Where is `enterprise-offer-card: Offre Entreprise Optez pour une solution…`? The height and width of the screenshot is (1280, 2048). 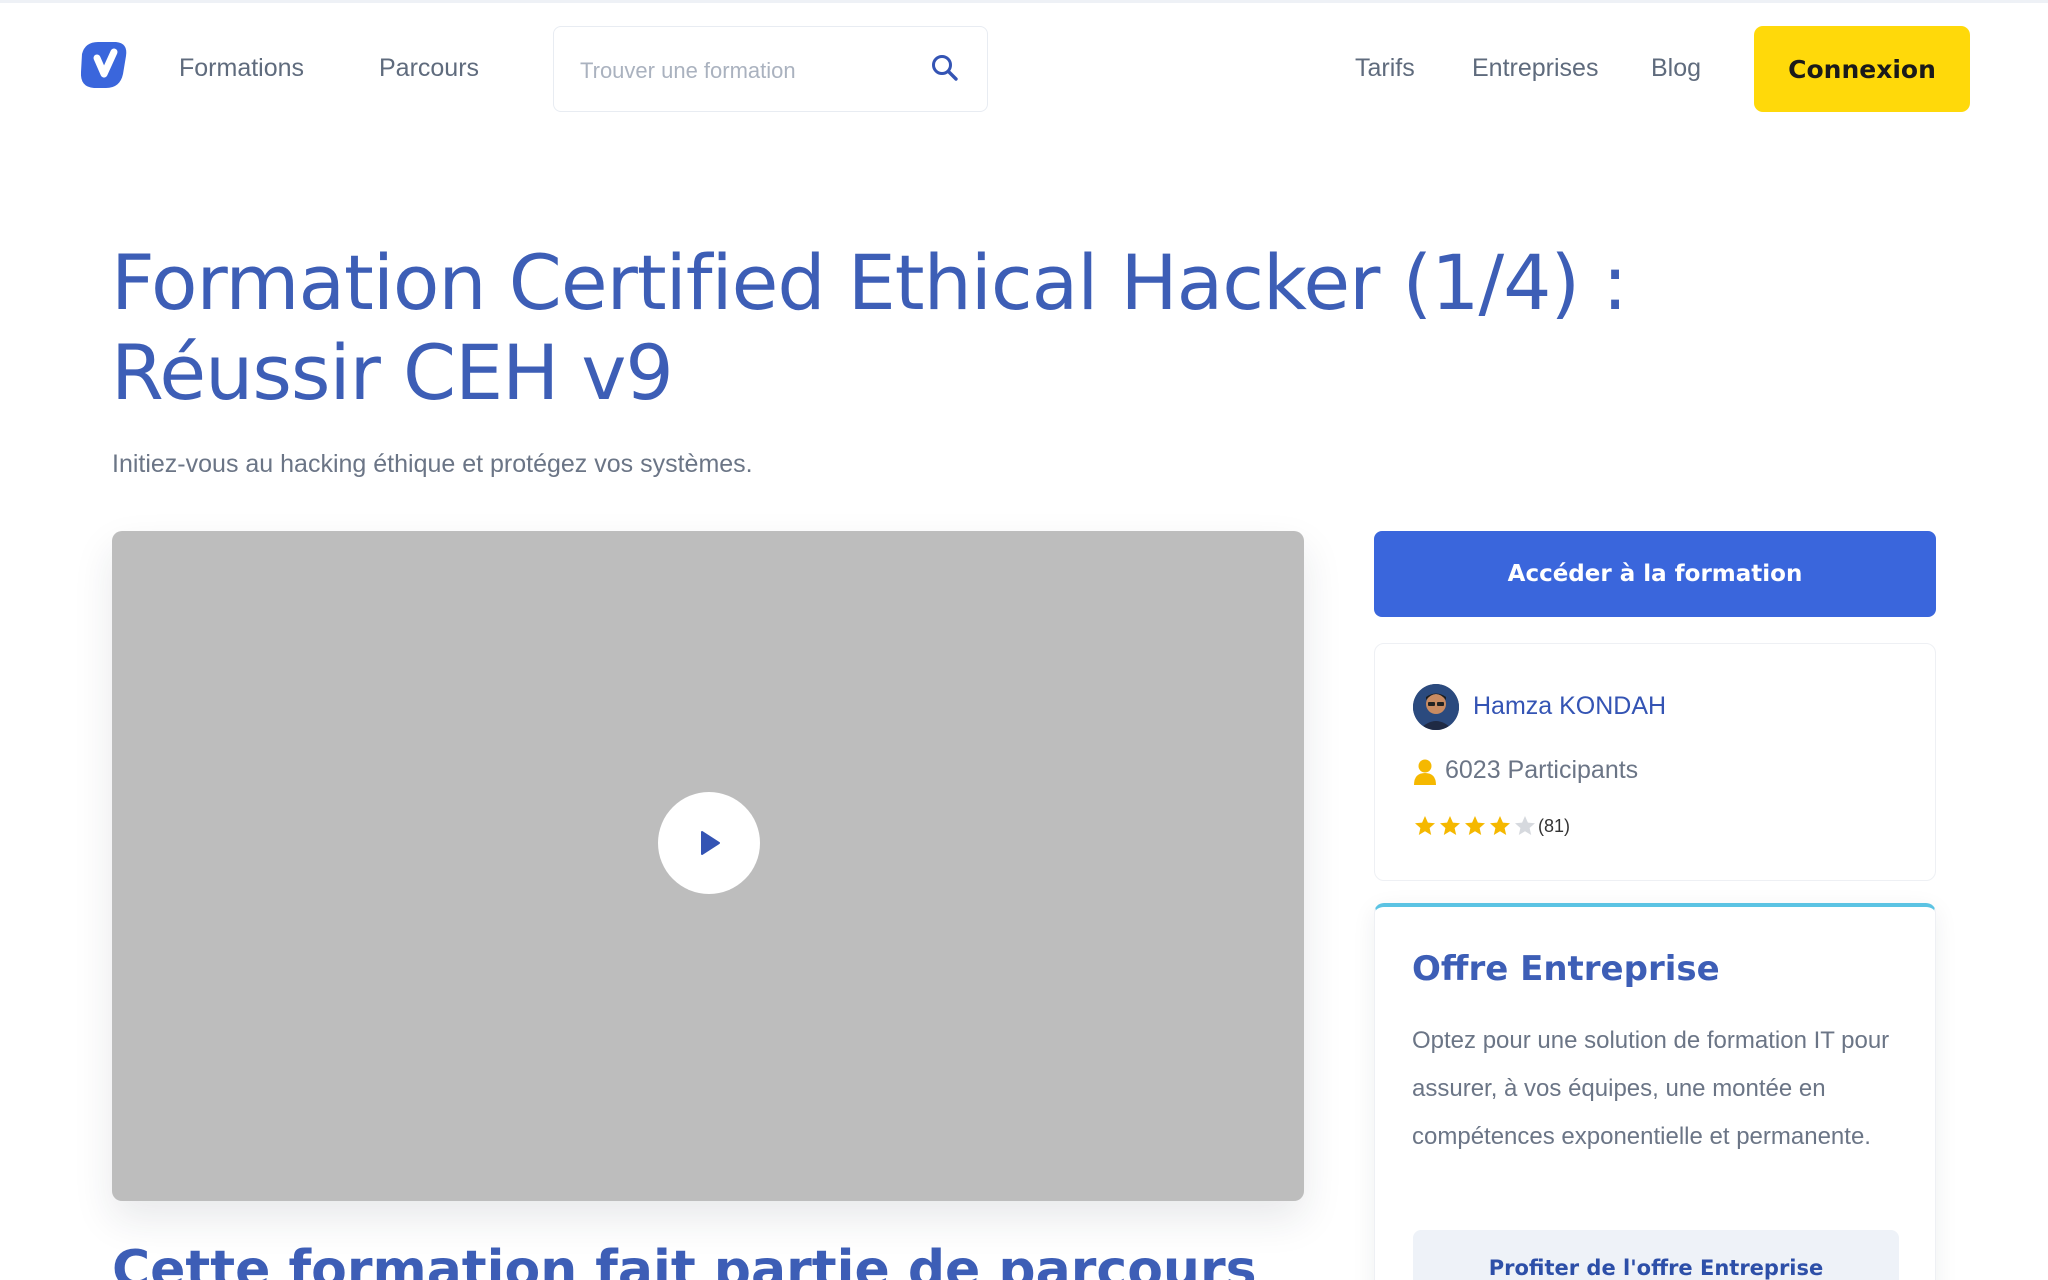
enterprise-offer-card: Offre Entreprise Optez pour une solution… is located at coordinates (1655, 1091).